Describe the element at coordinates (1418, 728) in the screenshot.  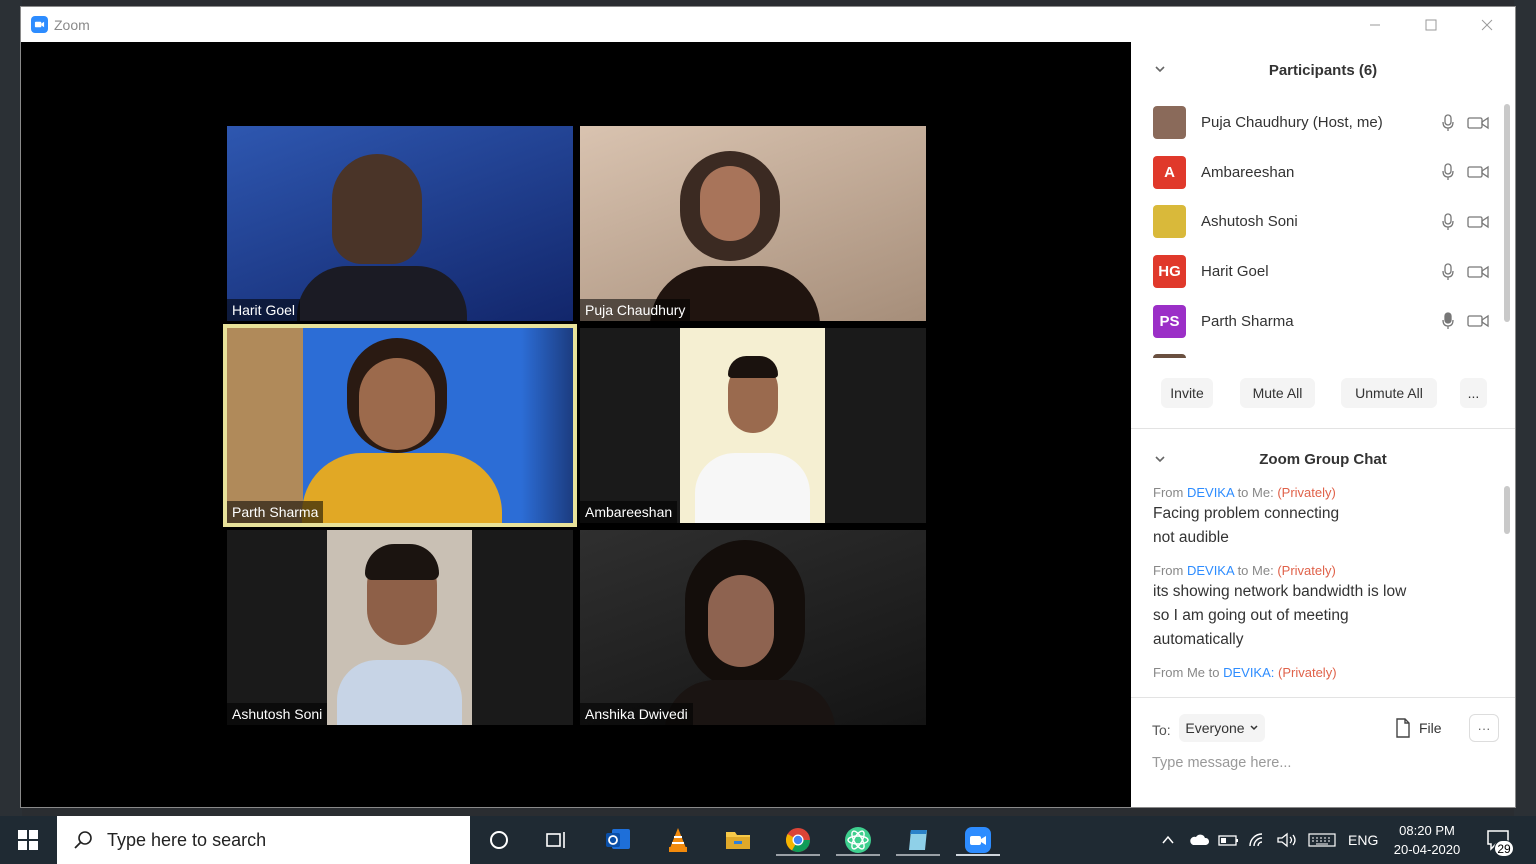
I see `file-button: File` at that location.